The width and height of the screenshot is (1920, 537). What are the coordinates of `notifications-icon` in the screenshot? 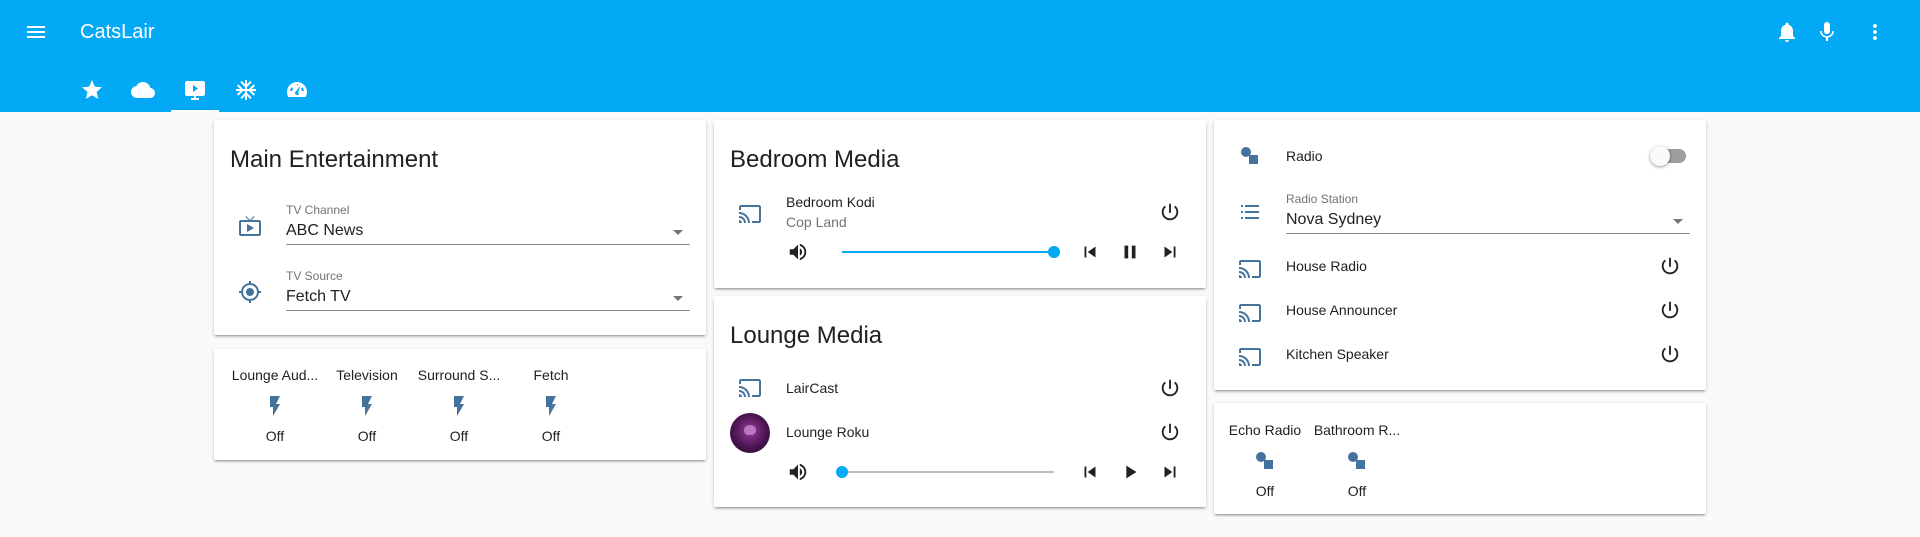 It's located at (1787, 32).